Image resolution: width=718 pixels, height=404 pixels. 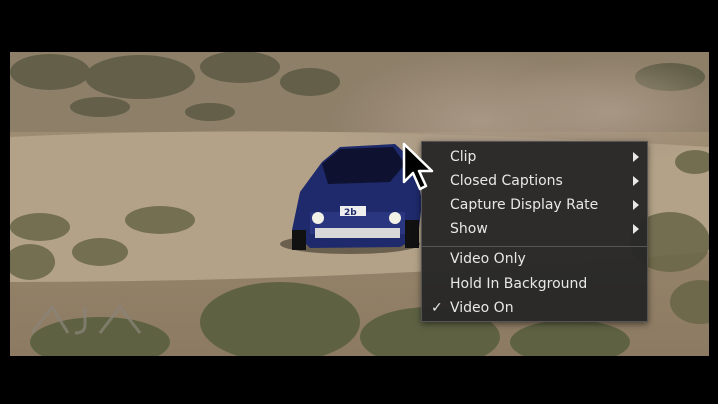 I want to click on checkmark-icon: ✓, so click(x=437, y=308).